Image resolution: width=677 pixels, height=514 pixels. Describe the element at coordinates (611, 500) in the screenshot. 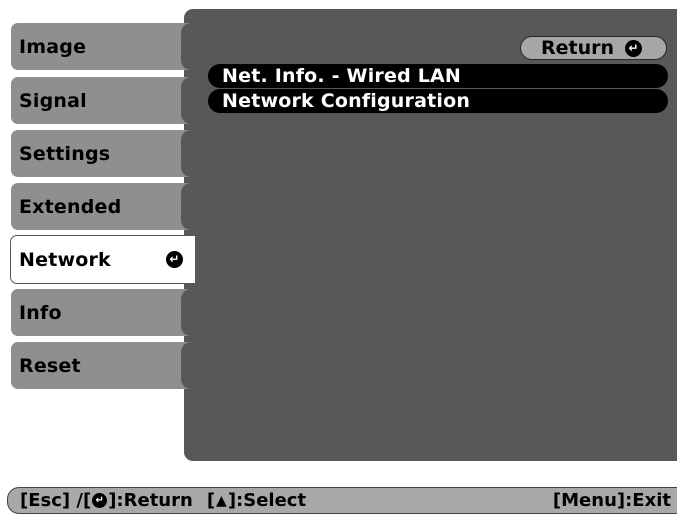

I see `hint-exit: [Menu]:Exit` at that location.